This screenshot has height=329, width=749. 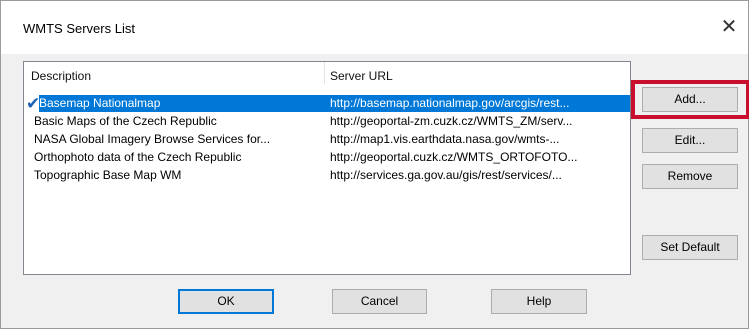 I want to click on row-description: Basemap Nationalmap, so click(x=100, y=103).